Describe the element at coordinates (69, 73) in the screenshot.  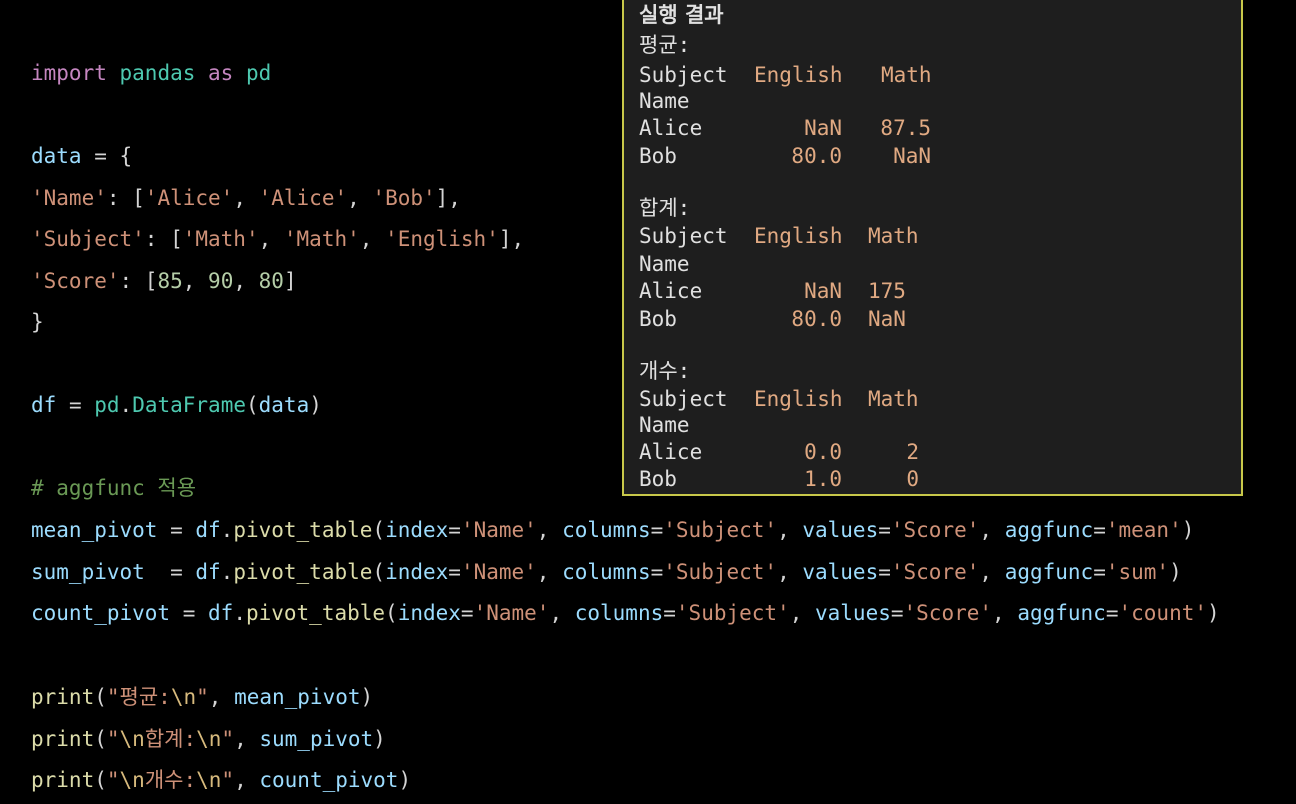
I see `code-token: import` at that location.